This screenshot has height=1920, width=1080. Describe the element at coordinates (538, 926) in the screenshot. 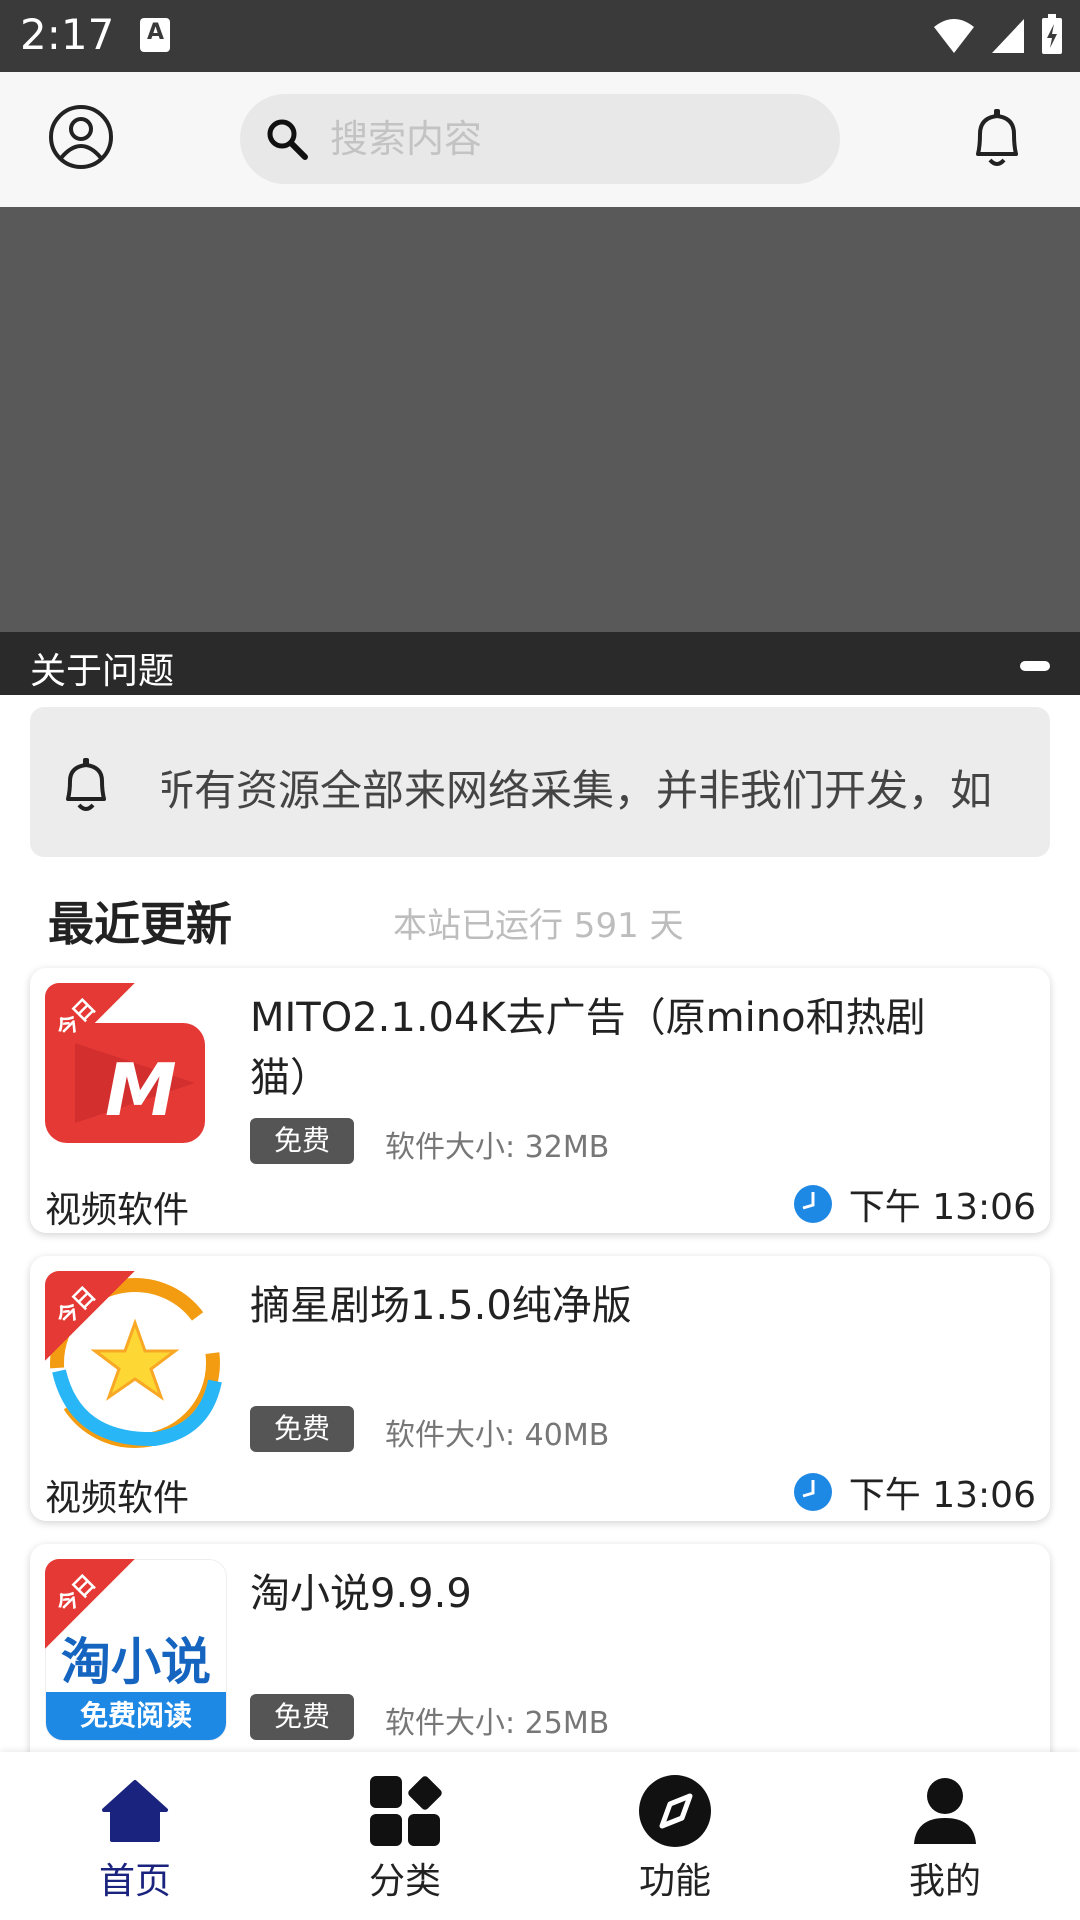

I see `running-days: 本站已运行 591 天` at that location.